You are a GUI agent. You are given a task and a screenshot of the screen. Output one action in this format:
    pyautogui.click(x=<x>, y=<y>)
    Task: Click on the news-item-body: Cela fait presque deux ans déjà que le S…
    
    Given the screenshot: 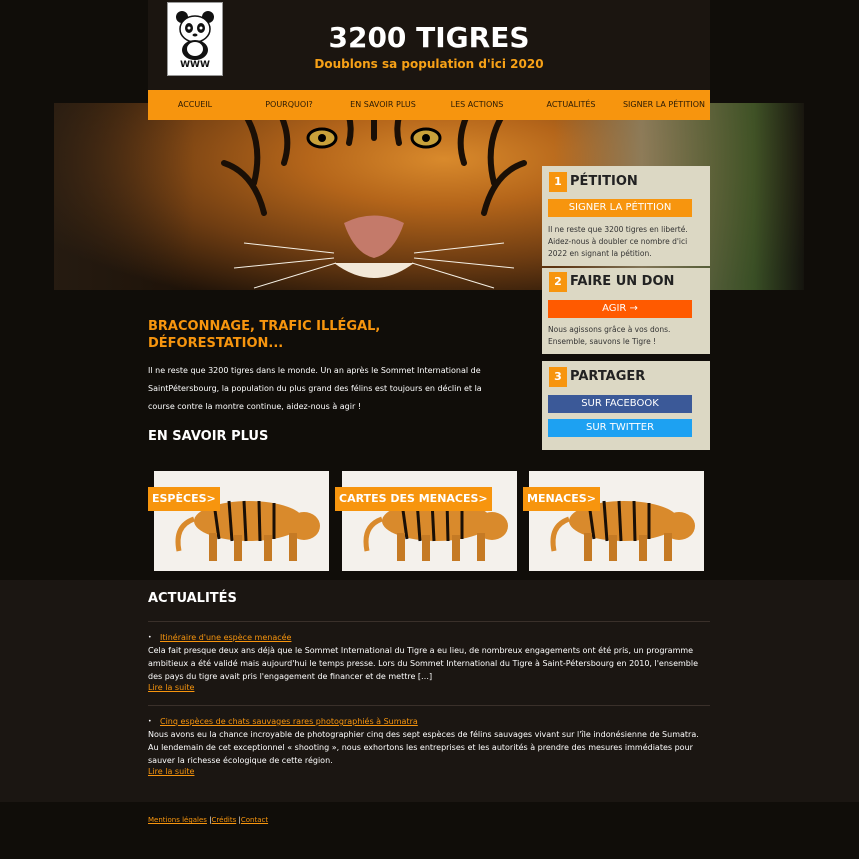 What is the action you would take?
    pyautogui.click(x=423, y=663)
    